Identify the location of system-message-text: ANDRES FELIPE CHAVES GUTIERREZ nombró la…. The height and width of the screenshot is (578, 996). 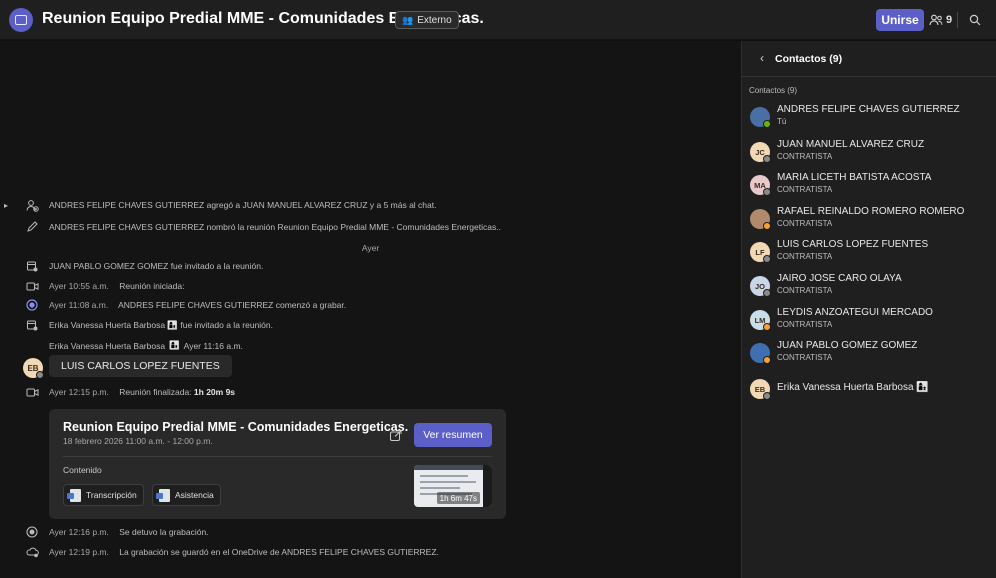
(275, 227).